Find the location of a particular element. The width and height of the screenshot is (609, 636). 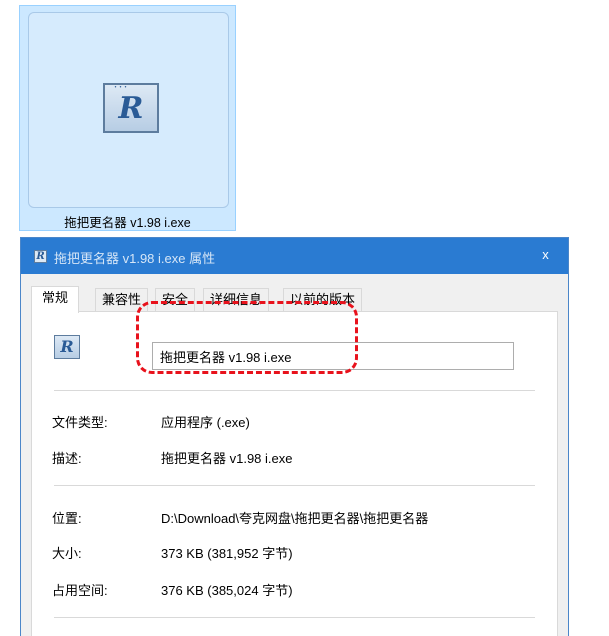

close-button: x is located at coordinates (545, 256).